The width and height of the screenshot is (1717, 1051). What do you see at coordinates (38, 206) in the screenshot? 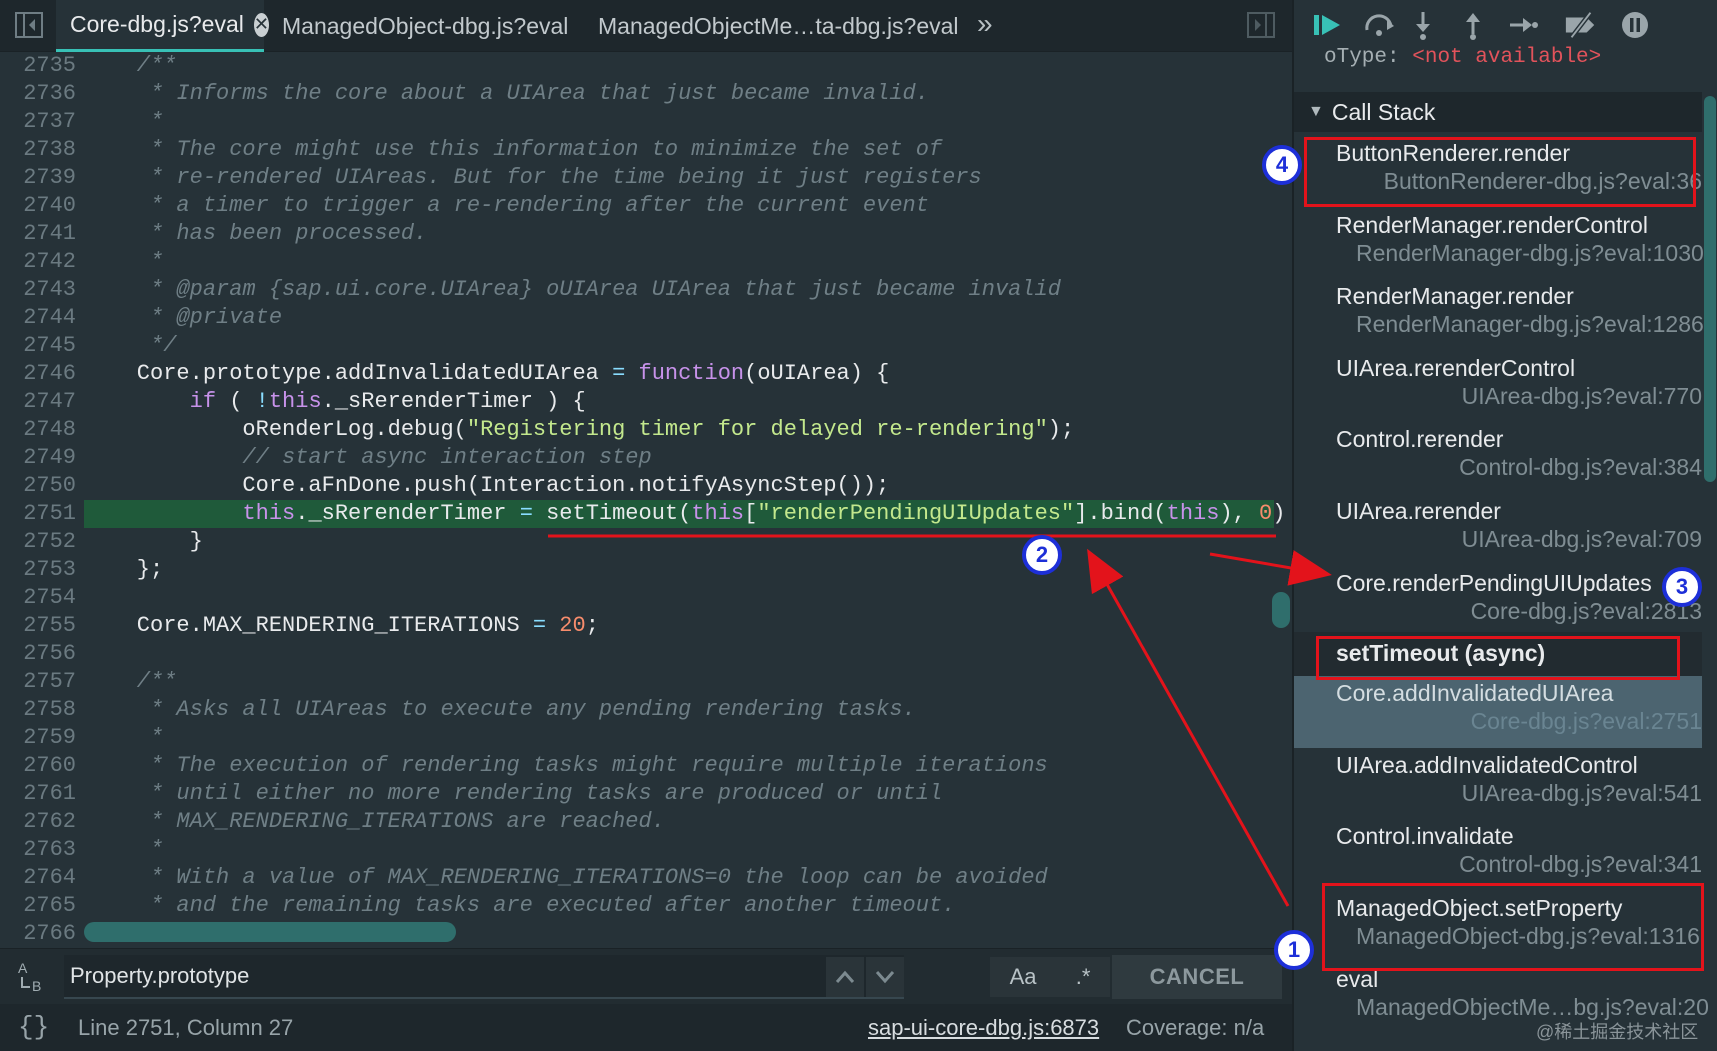
I see `line-number: 2740` at bounding box center [38, 206].